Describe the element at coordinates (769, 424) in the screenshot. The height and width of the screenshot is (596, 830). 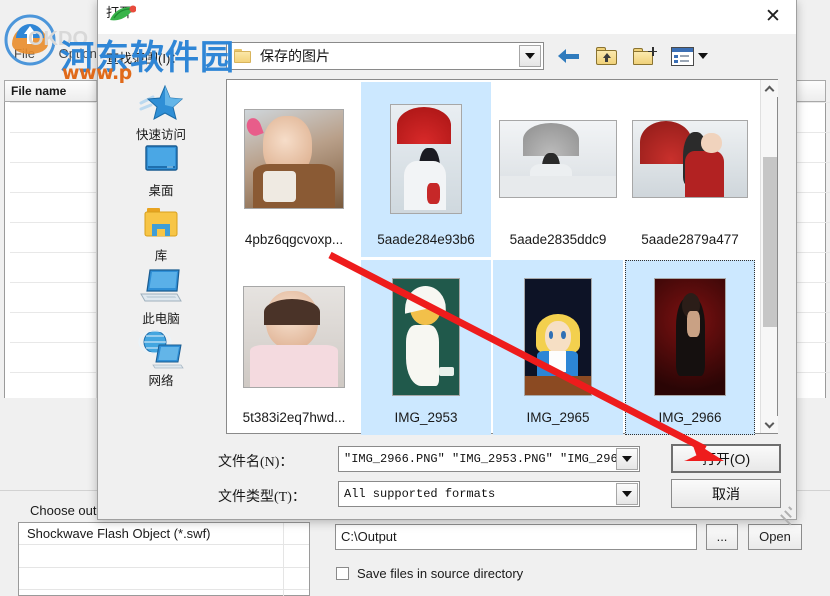
I see `scroll-down-icon` at that location.